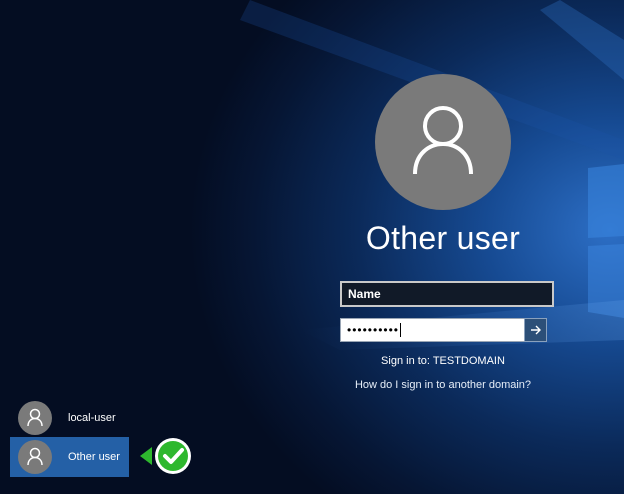 Image resolution: width=624 pixels, height=494 pixels. Describe the element at coordinates (436, 330) in the screenshot. I see `password-input: ••••••••••` at that location.